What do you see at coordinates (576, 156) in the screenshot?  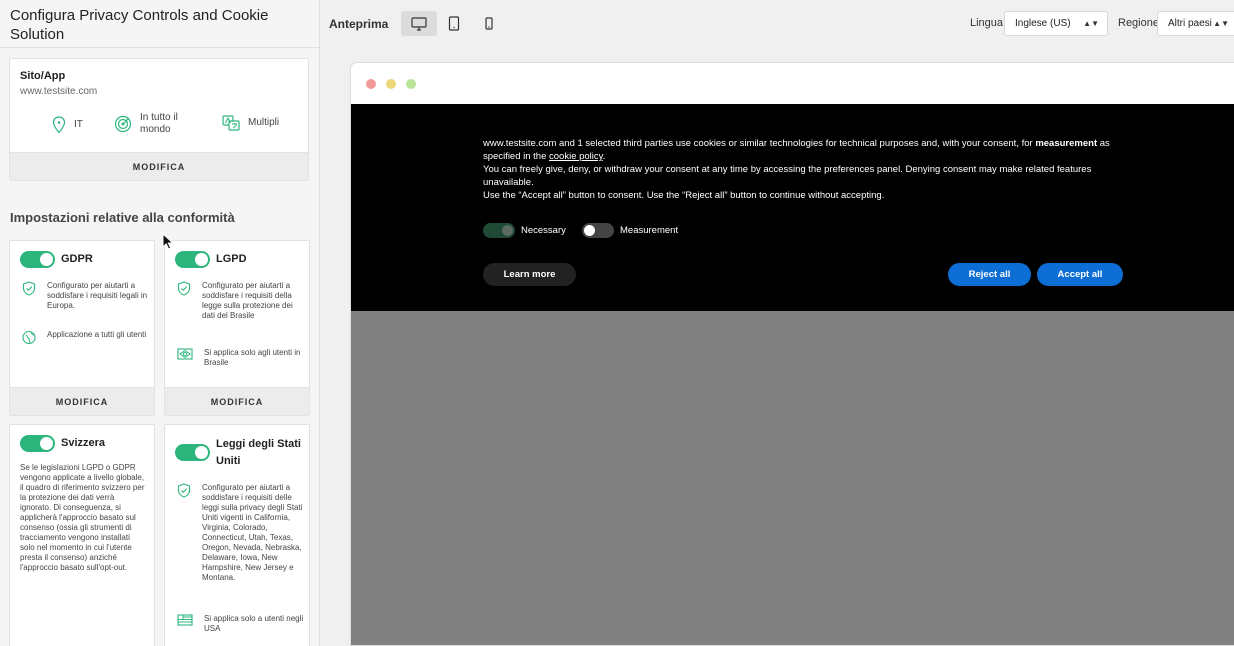 I see `cookie-policy-link: cookie policy` at bounding box center [576, 156].